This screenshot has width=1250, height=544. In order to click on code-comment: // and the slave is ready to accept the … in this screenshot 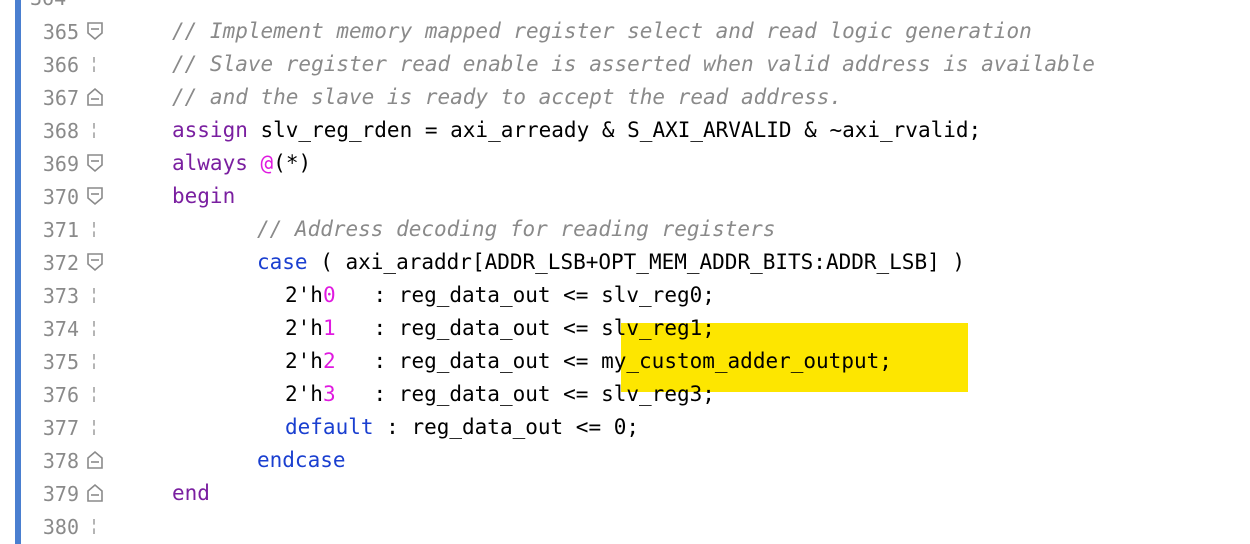, I will do `click(507, 97)`.